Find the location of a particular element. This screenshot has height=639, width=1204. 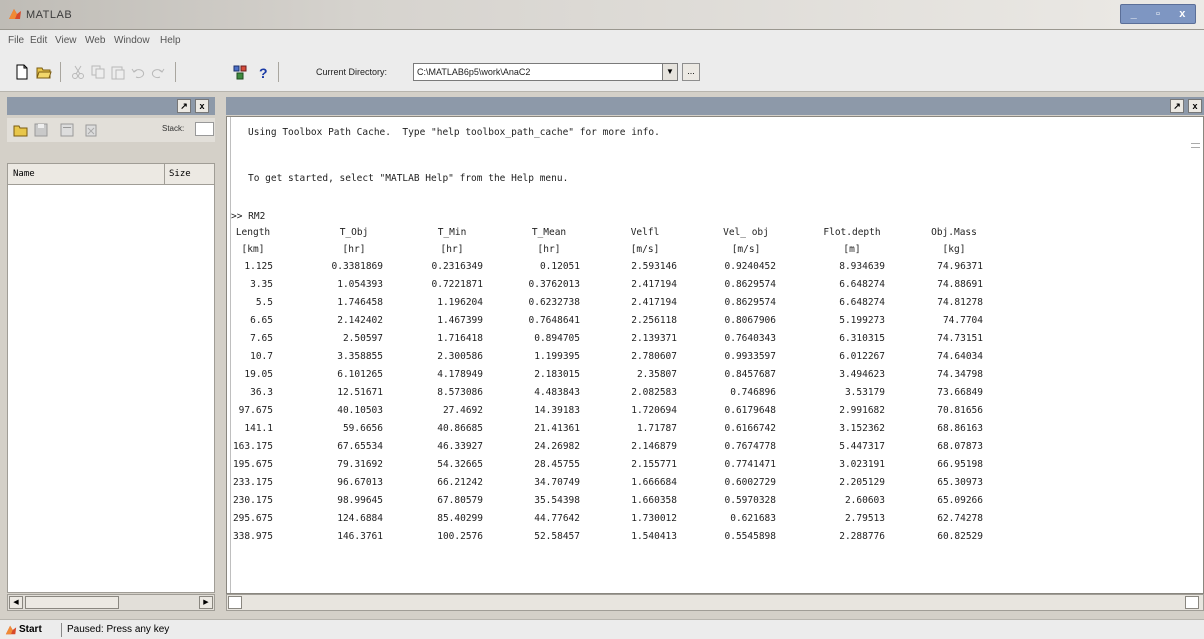

table-cell: 0.6002729 is located at coordinates (750, 482).